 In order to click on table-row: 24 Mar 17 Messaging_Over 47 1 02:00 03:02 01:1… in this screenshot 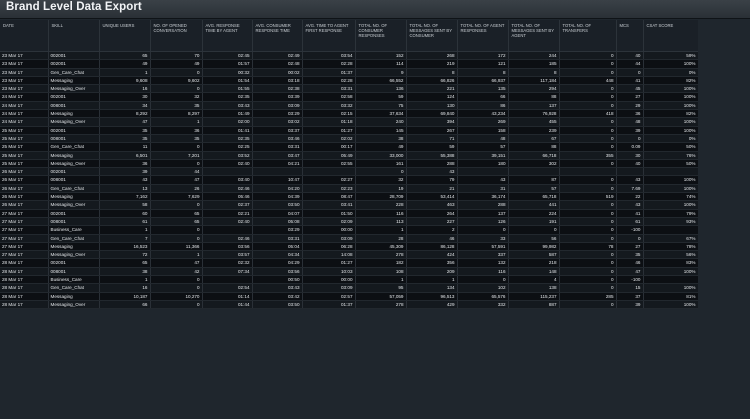, I will do `click(349, 122)`.